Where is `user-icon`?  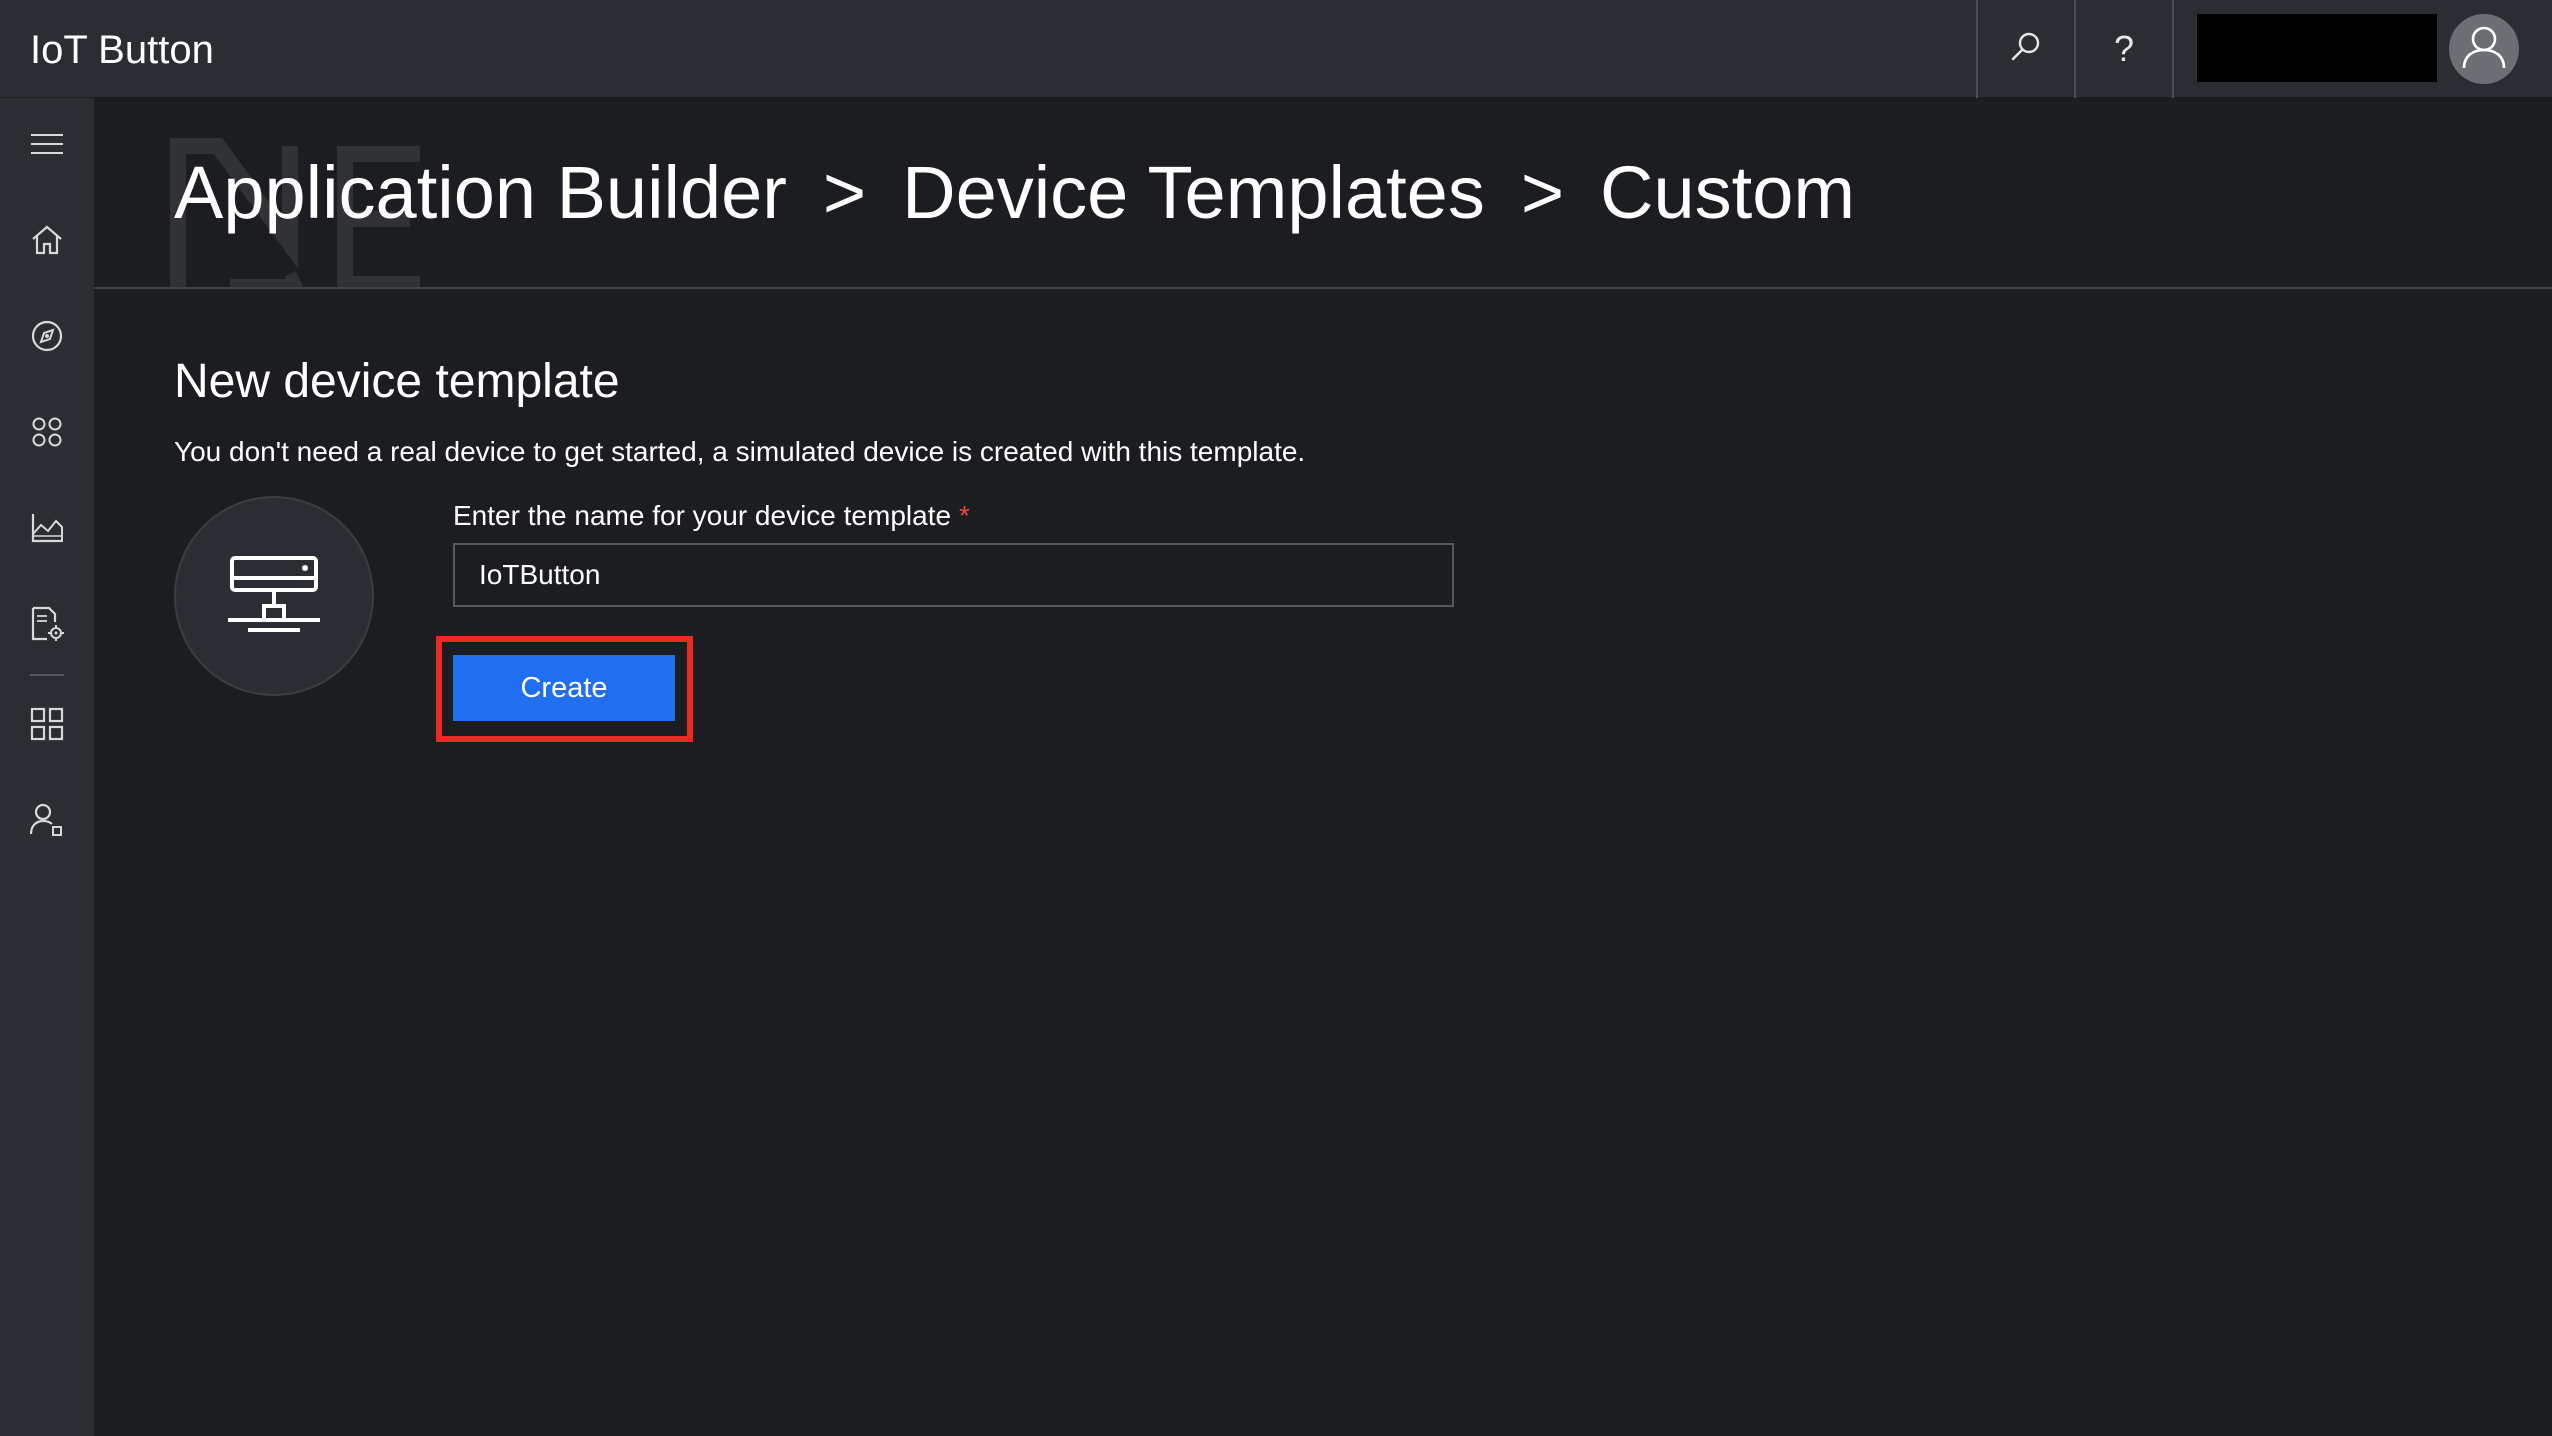
user-icon is located at coordinates (2484, 49).